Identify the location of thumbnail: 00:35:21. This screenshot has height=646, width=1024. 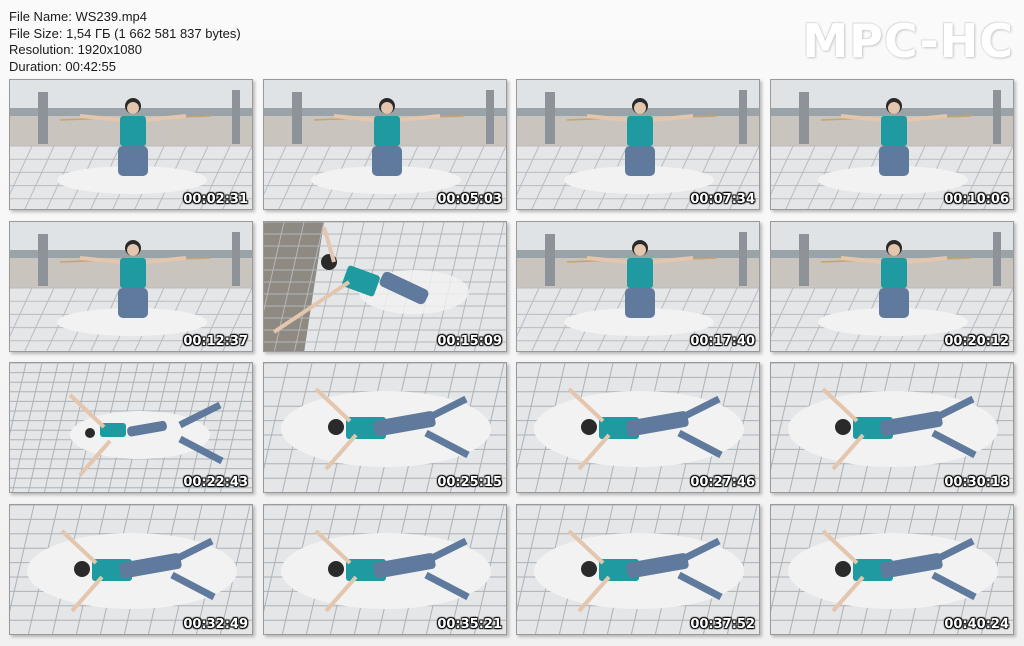
(385, 569).